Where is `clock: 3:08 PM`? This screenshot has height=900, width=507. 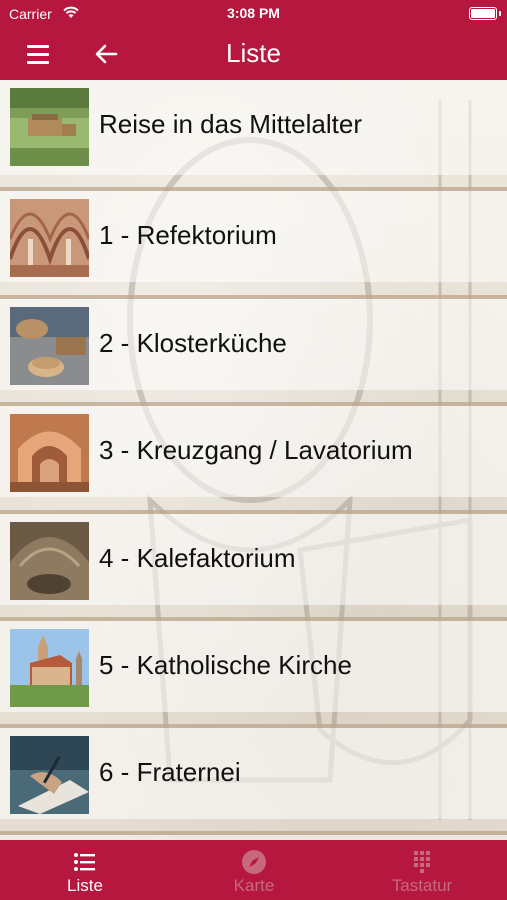 clock: 3:08 PM is located at coordinates (253, 13).